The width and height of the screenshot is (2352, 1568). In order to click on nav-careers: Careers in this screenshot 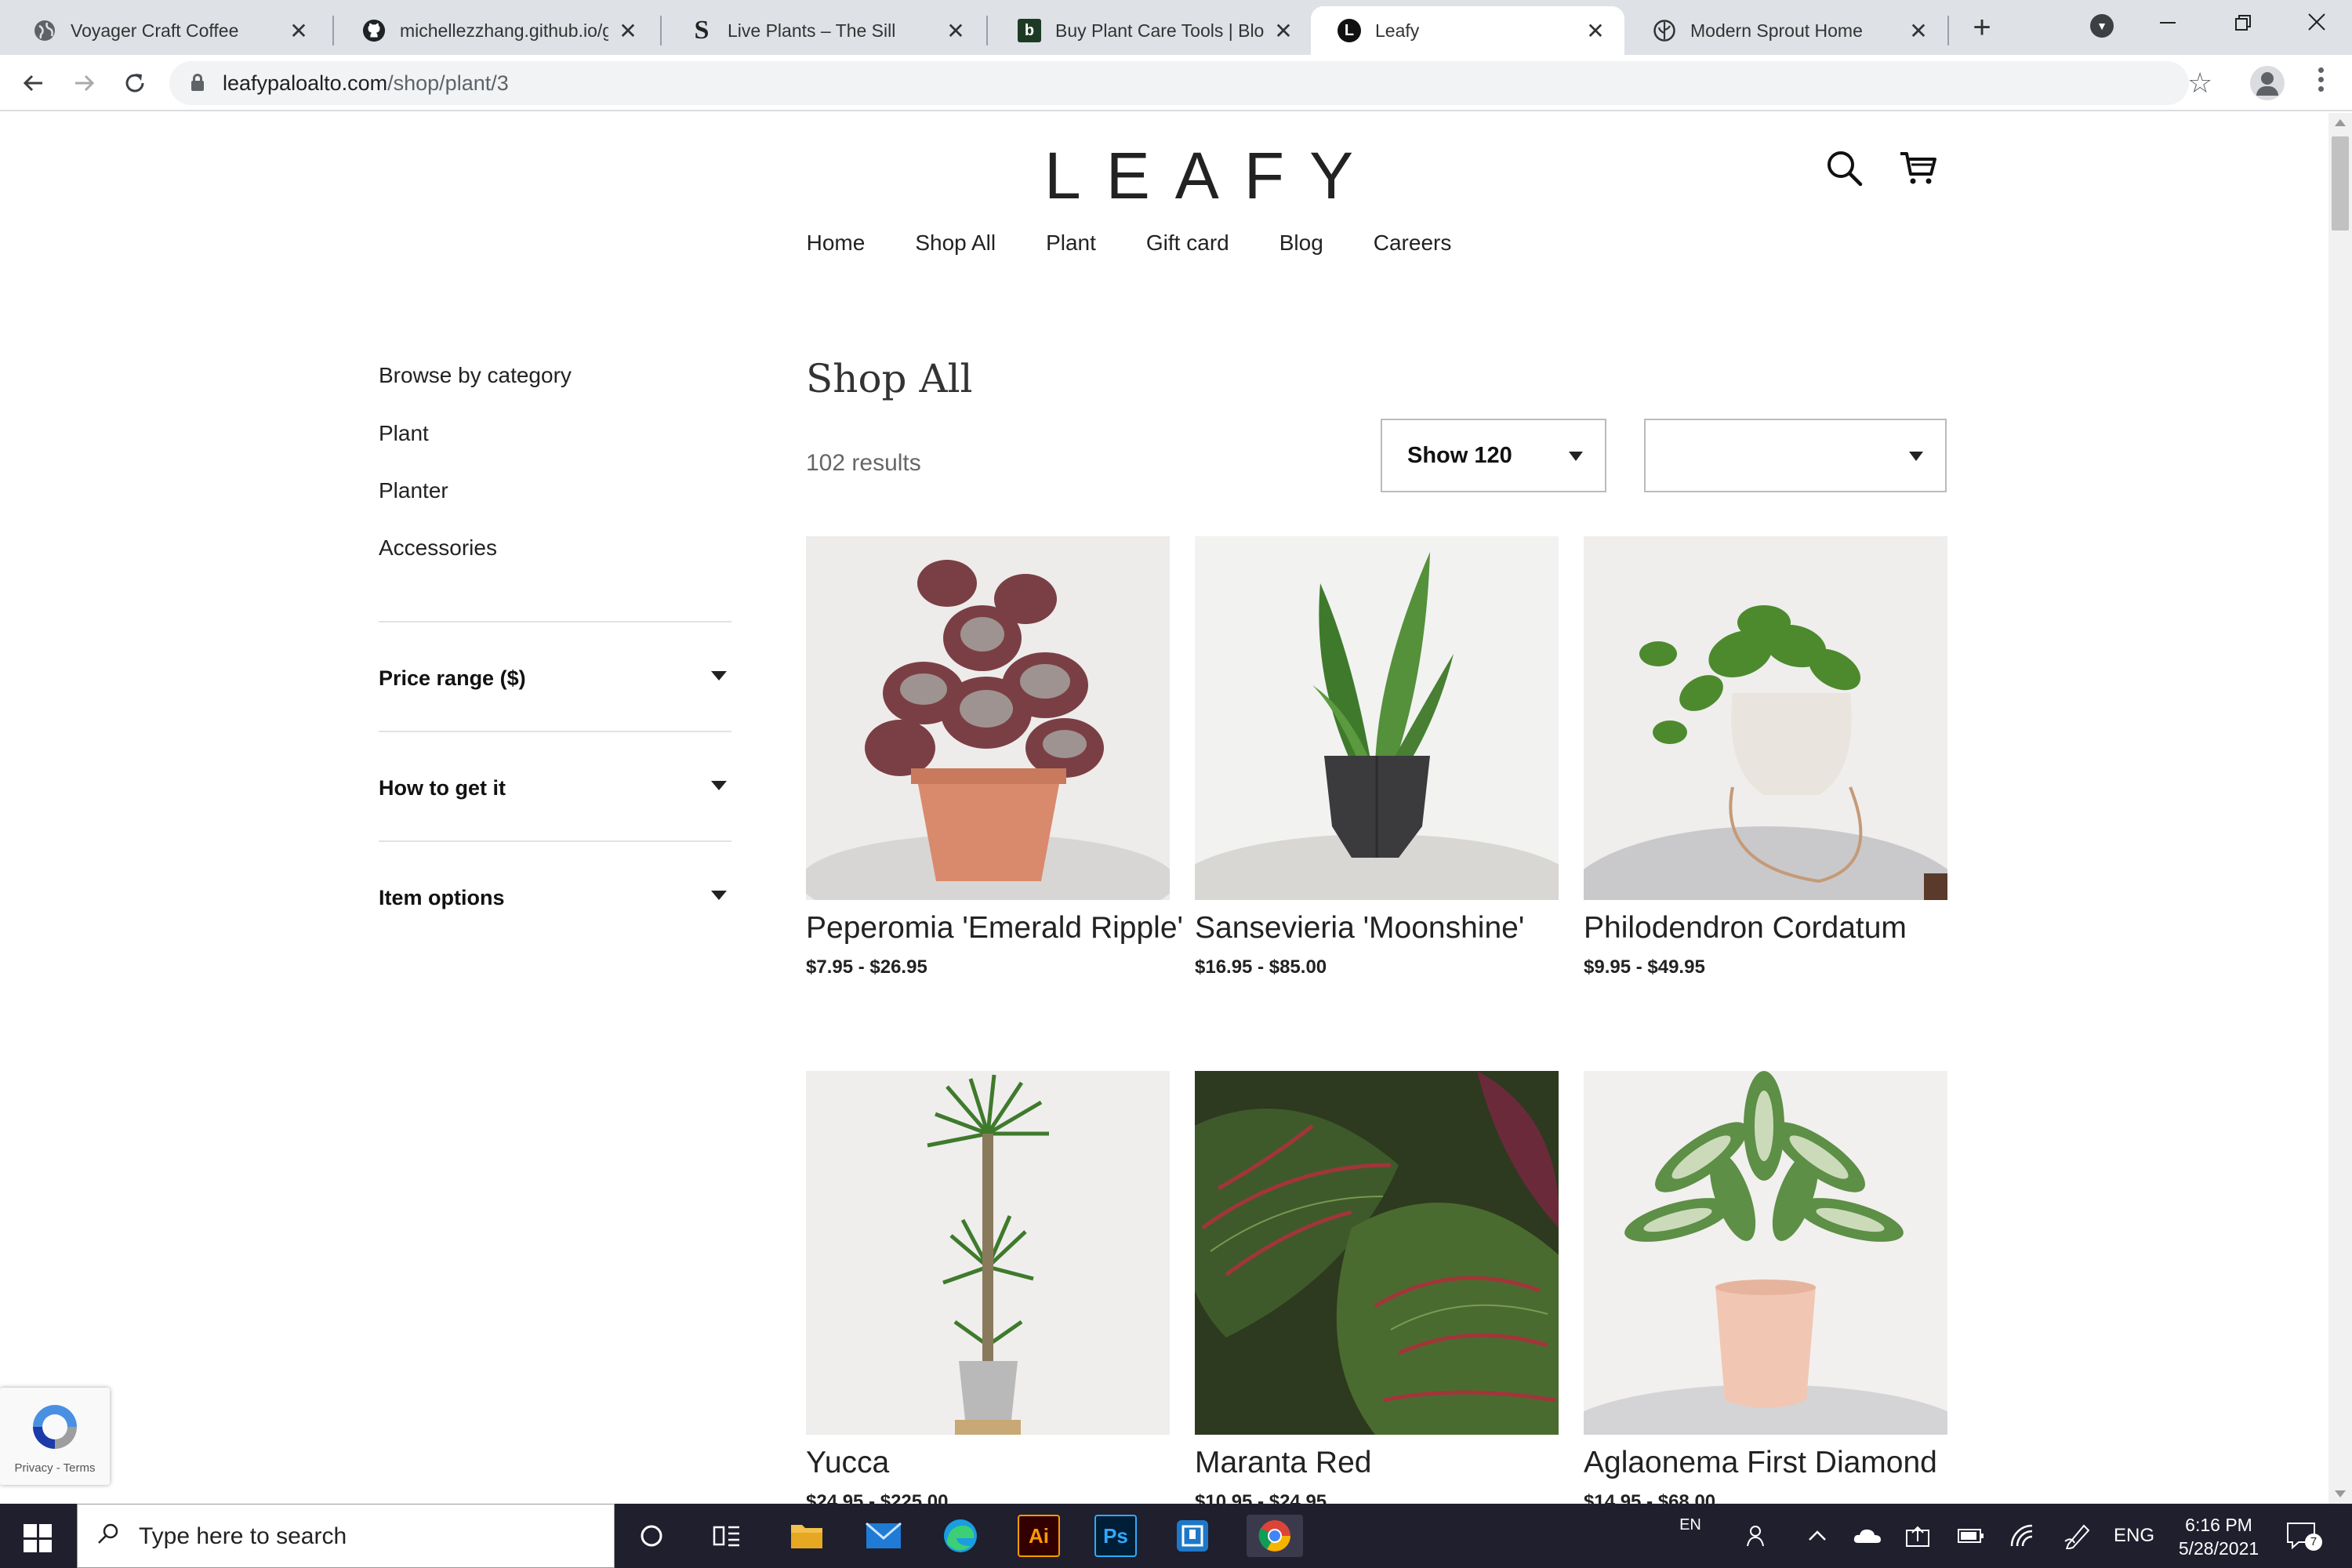, I will do `click(1413, 243)`.